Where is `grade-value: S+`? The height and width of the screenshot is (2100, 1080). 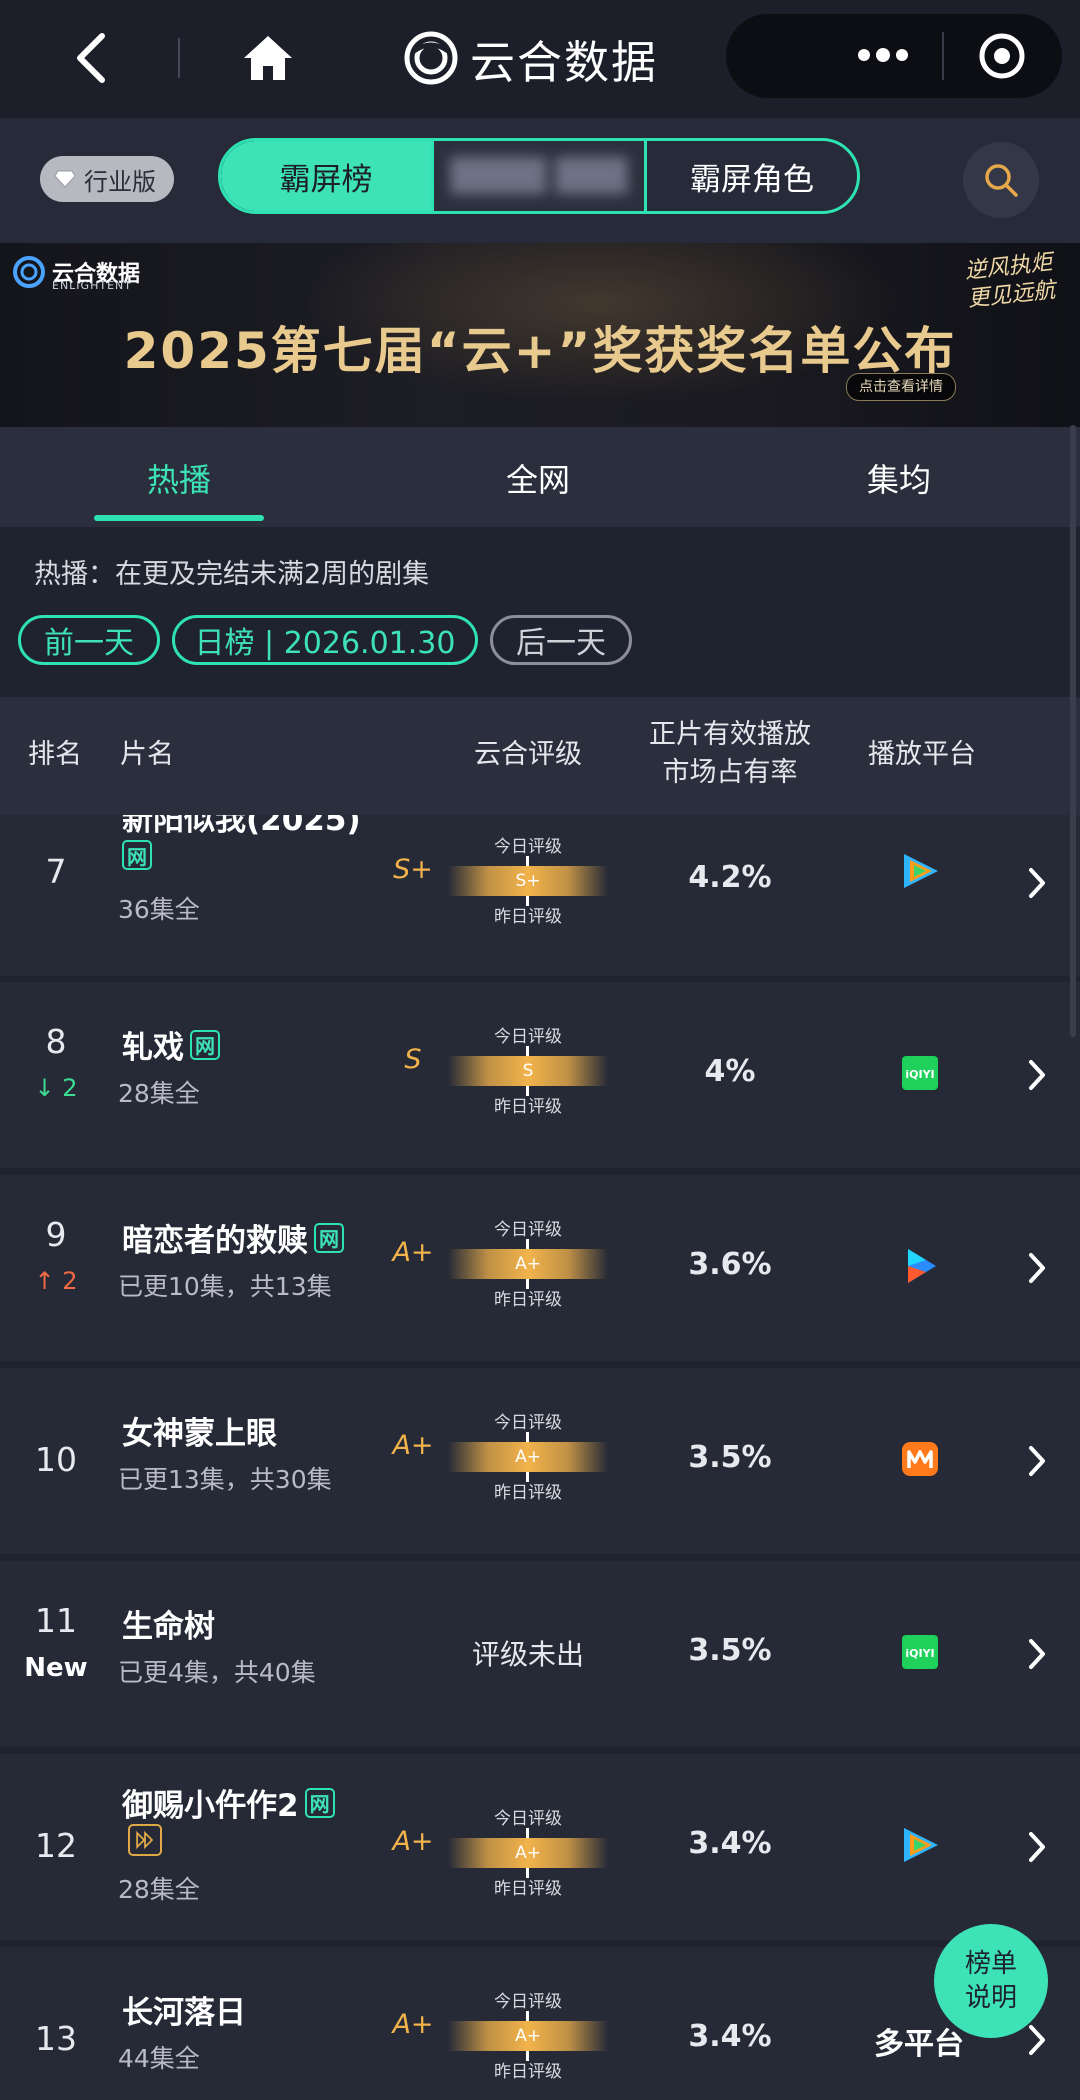
grade-value: S+ is located at coordinates (413, 869).